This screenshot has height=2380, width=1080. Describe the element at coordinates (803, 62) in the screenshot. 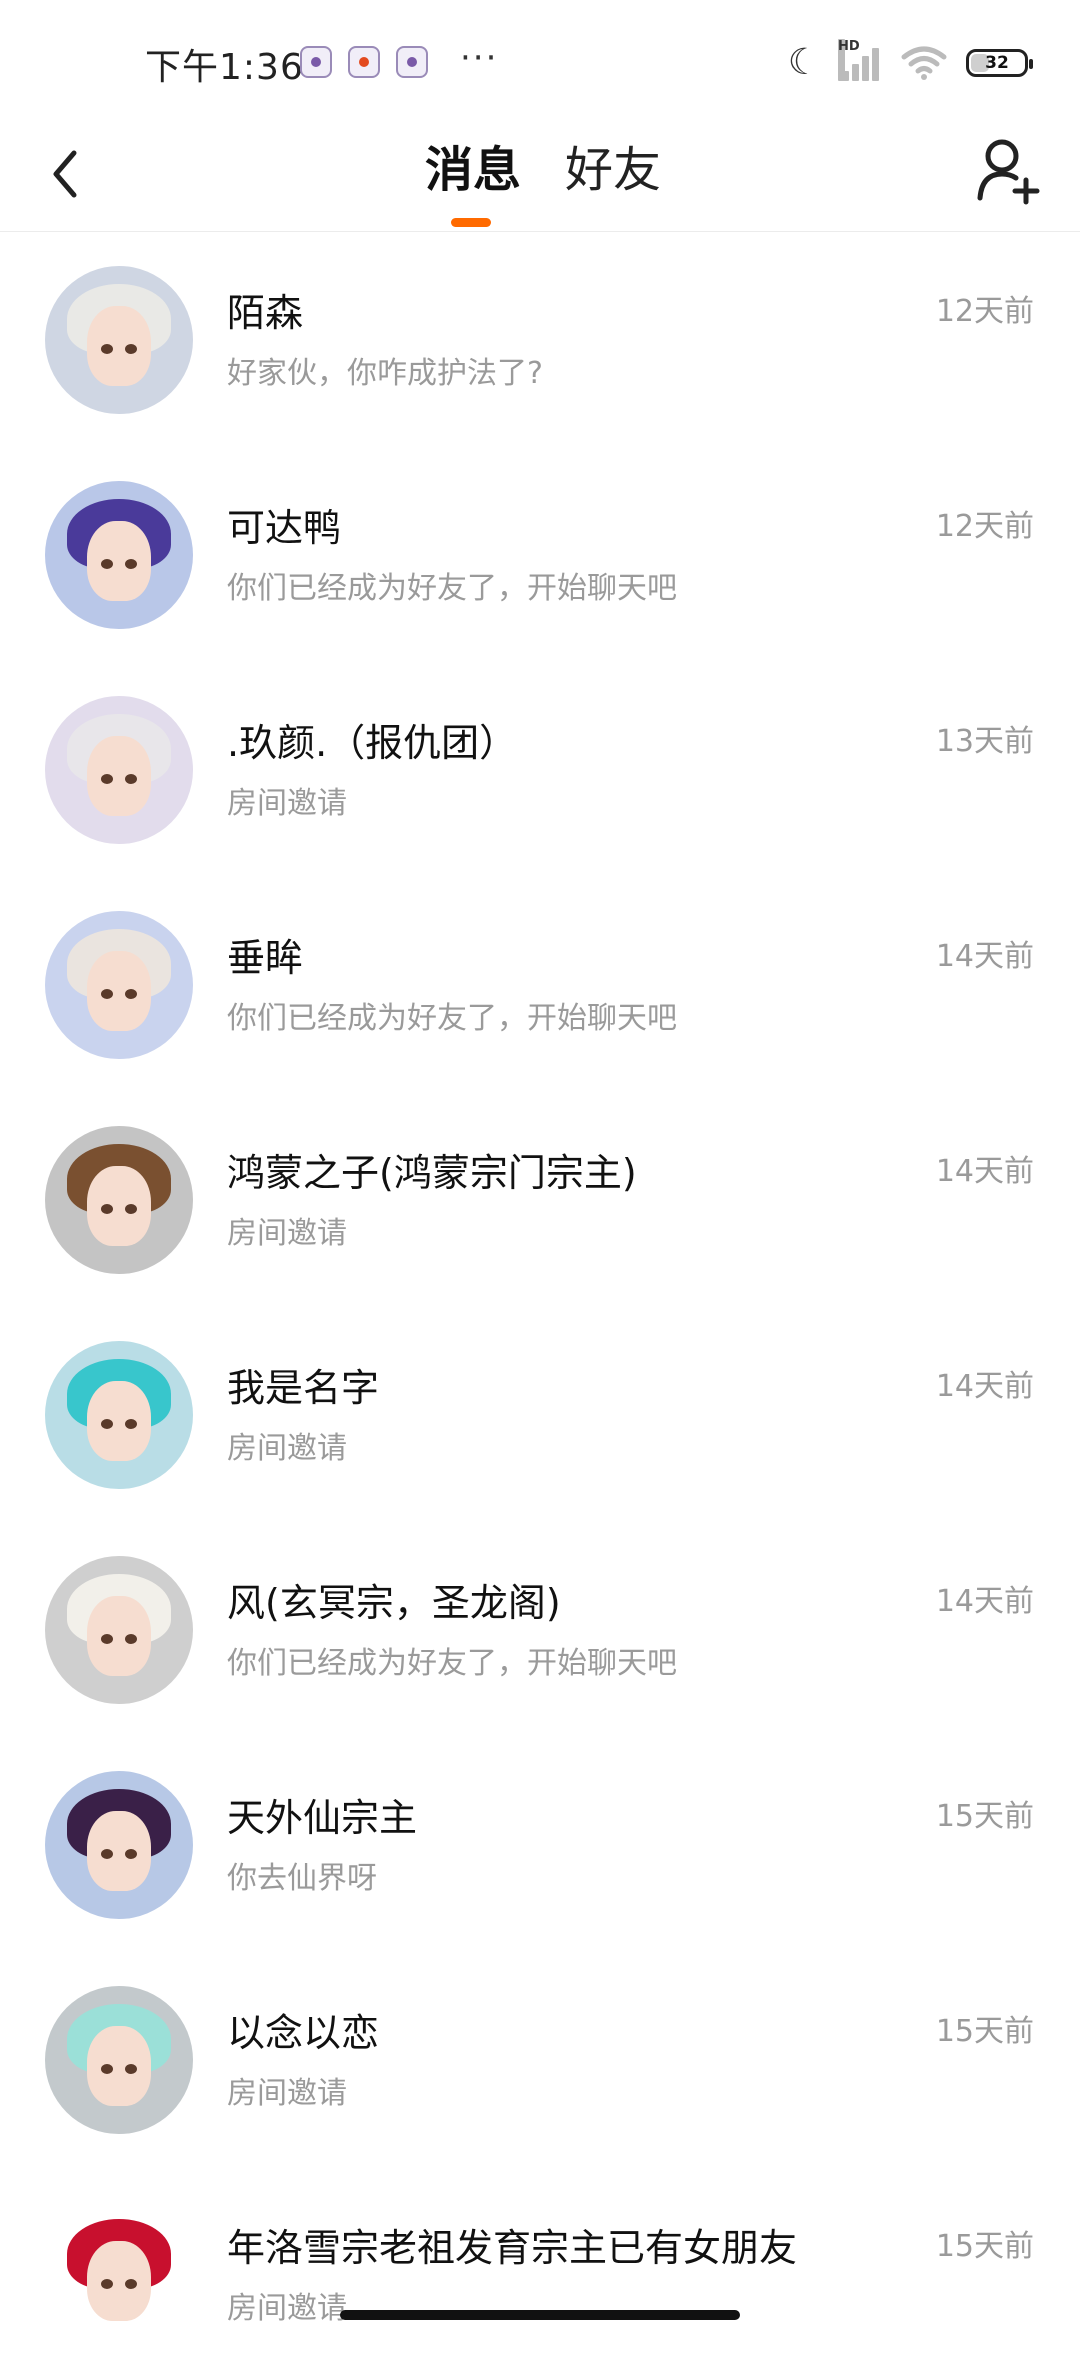

I see `do-not-disturb-moon-icon: ☾` at that location.